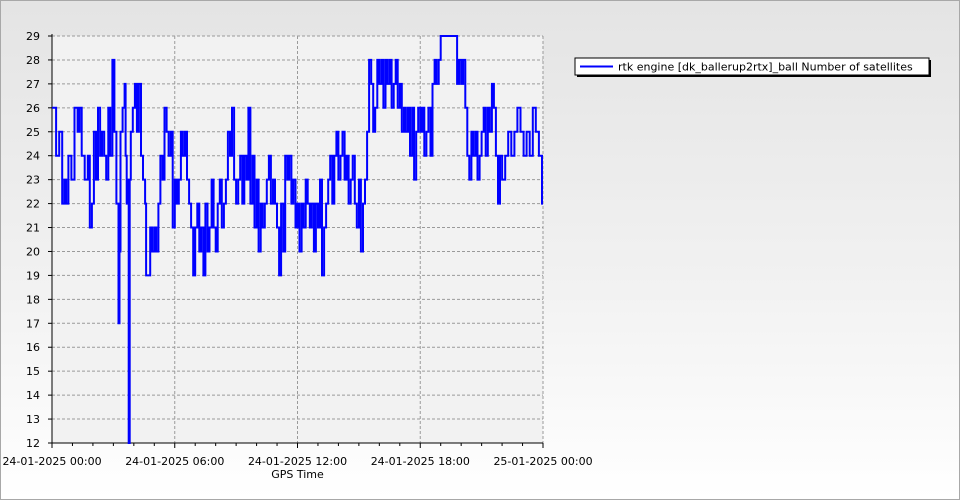 The height and width of the screenshot is (500, 960). What do you see at coordinates (297, 461) in the screenshot?
I see `x-tick-label: 24-01-2025 12:00` at bounding box center [297, 461].